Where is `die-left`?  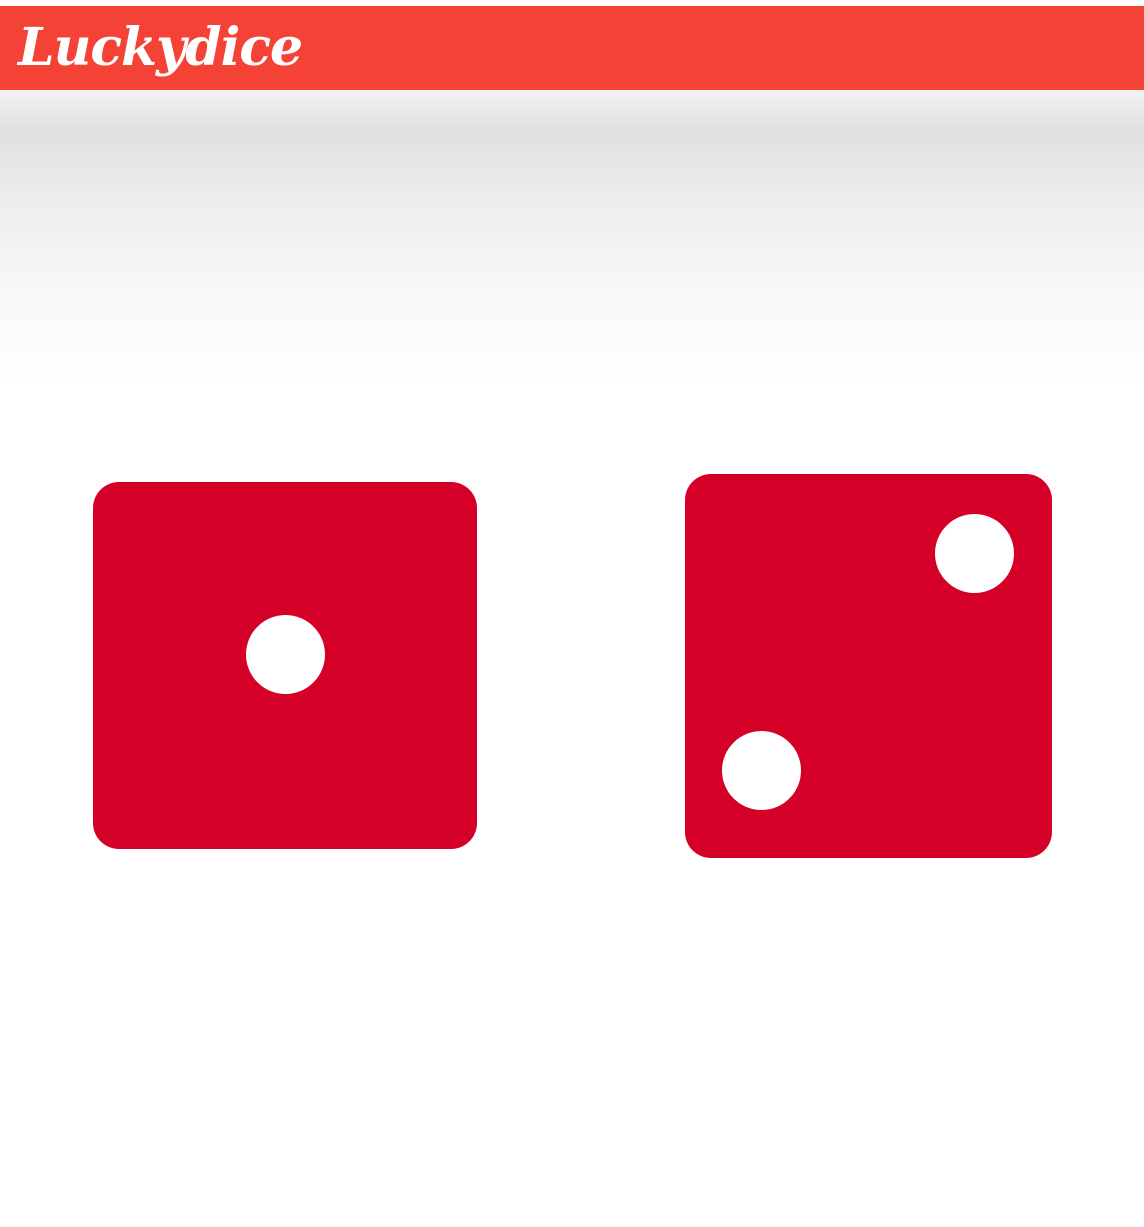
die-left is located at coordinates (285, 665).